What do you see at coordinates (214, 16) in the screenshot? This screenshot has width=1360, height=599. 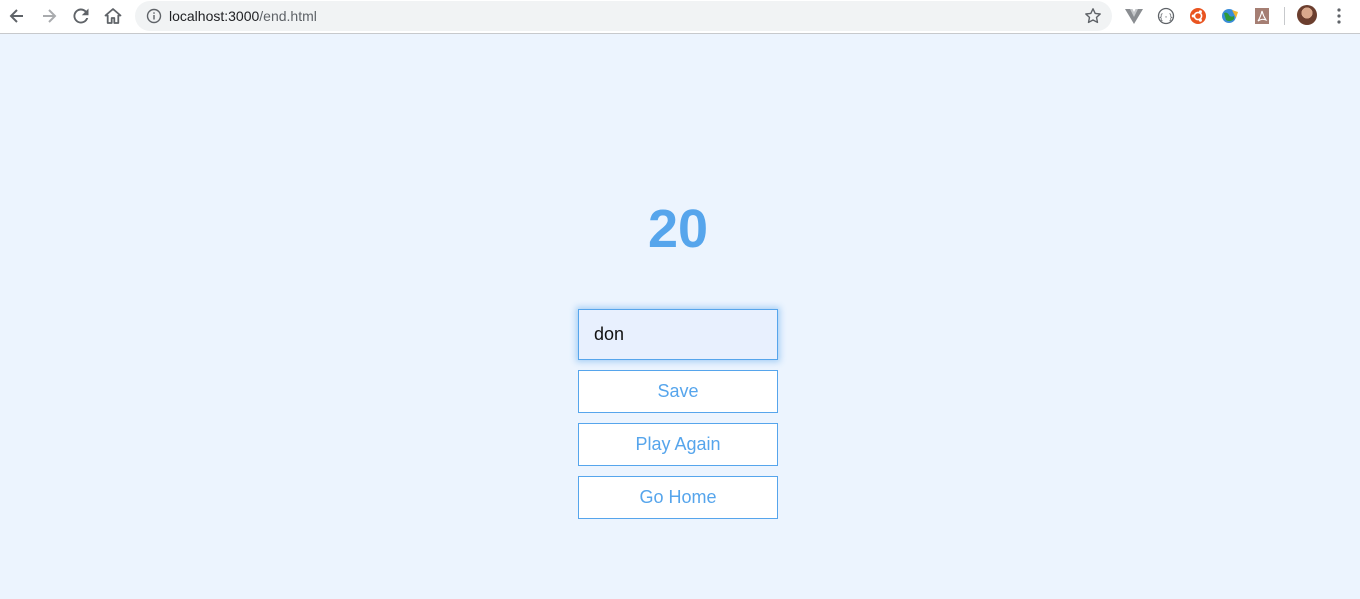 I see `url-host: localhost:3000` at bounding box center [214, 16].